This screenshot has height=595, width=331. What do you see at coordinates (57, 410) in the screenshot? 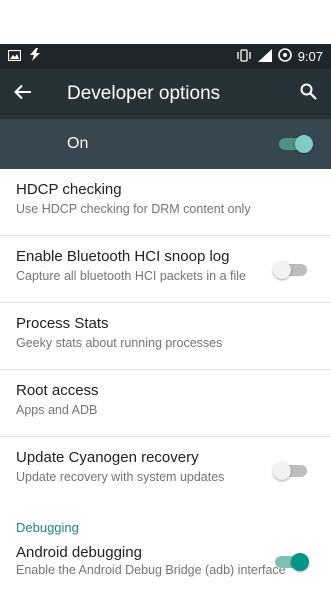
I see `pref-summary: Apps and ADB` at bounding box center [57, 410].